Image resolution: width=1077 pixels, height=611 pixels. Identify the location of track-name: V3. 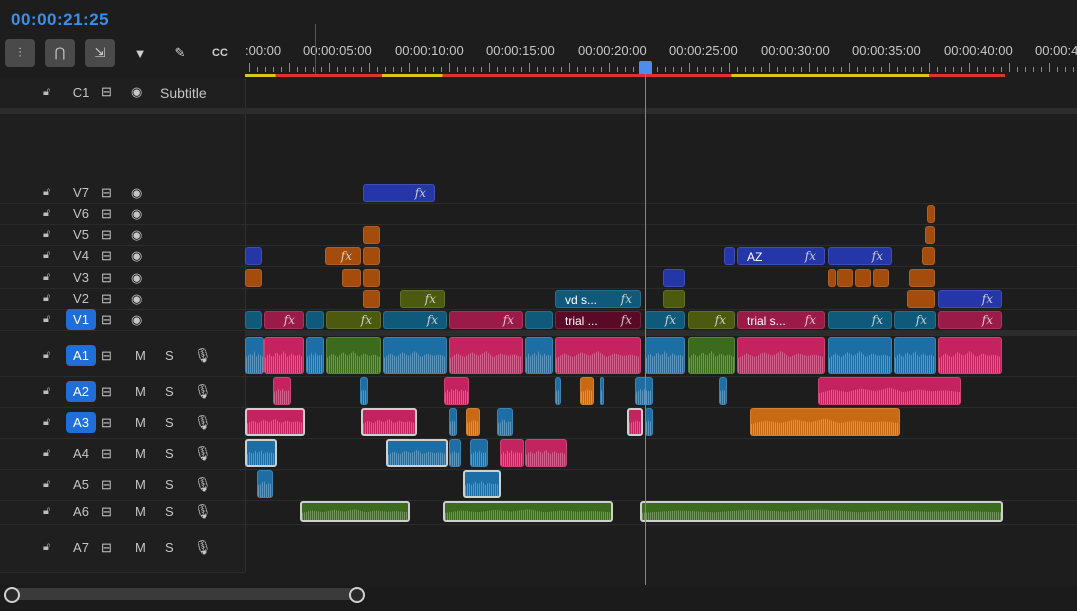
(81, 277).